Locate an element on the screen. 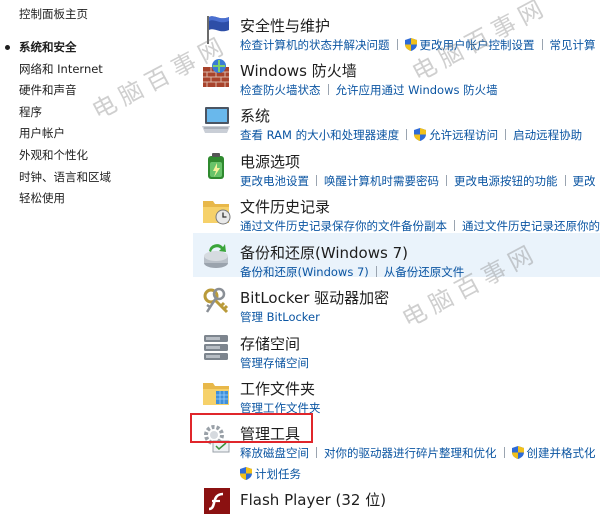  link-save-backup: 通过文件历史记录保存你的文件备份副本 is located at coordinates (343, 226).